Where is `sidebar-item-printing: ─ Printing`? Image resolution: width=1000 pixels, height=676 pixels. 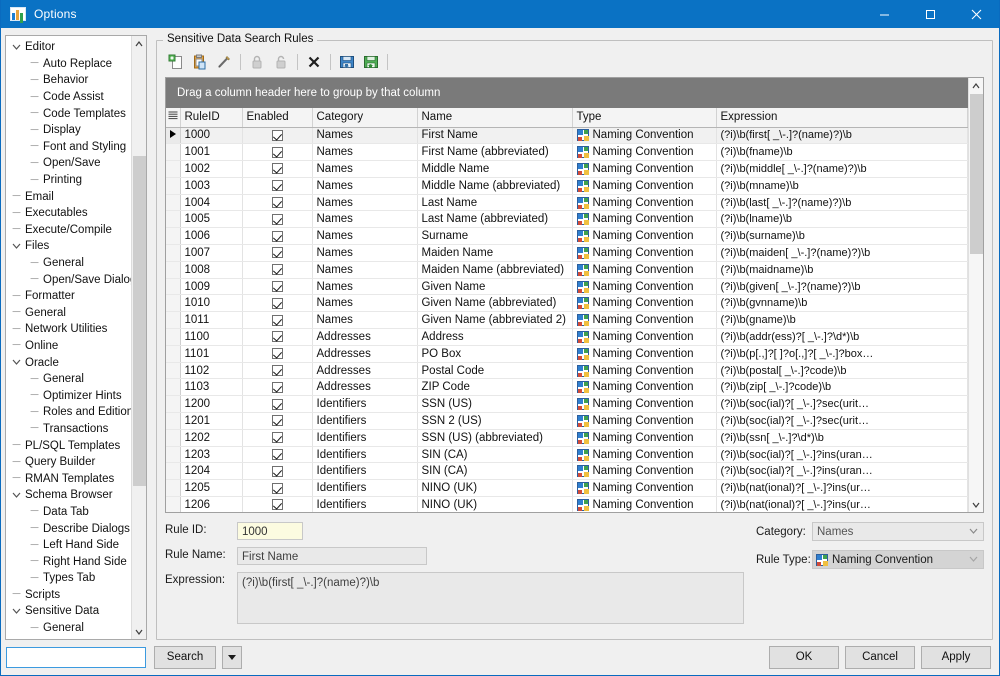 sidebar-item-printing: ─ Printing is located at coordinates (68, 180).